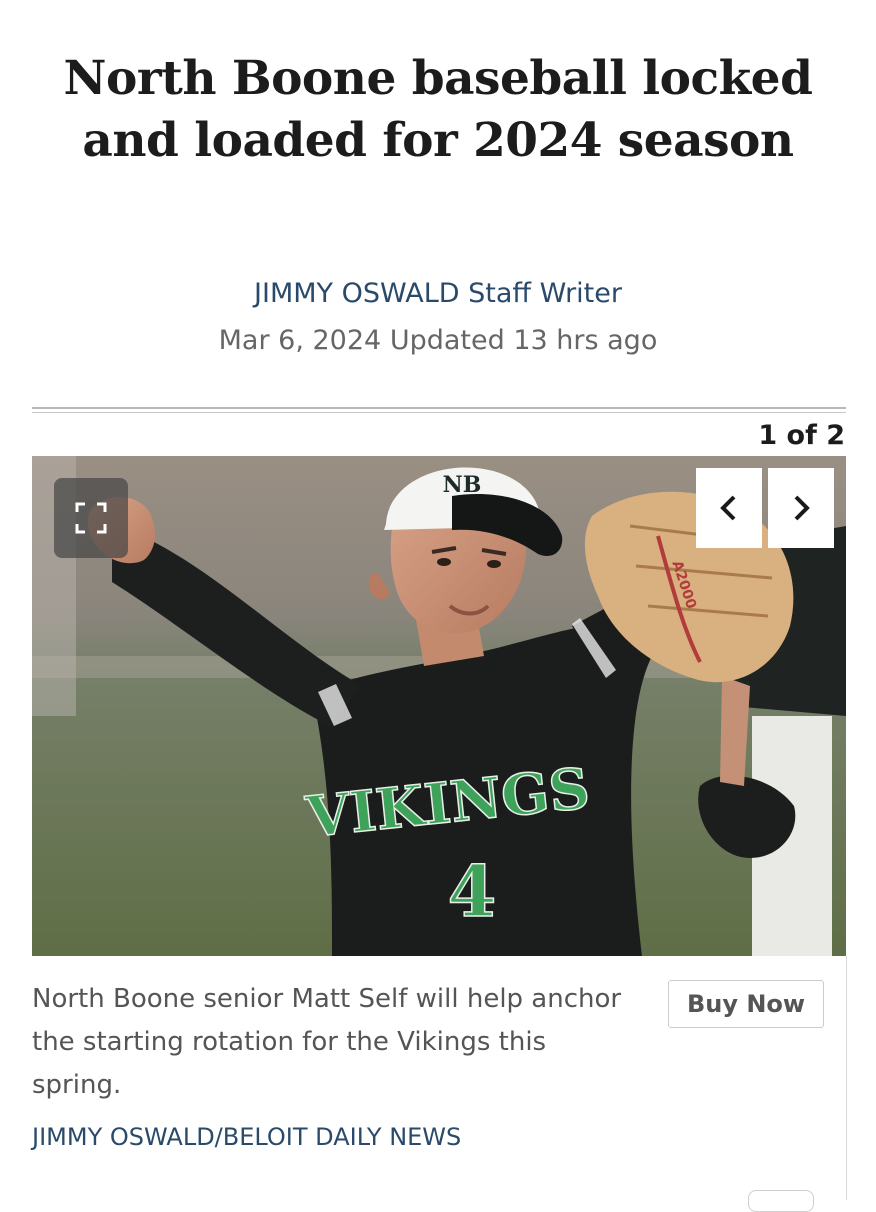 The width and height of the screenshot is (876, 1212). What do you see at coordinates (247, 1137) in the screenshot?
I see `photo-credit: JIMMY OSWALD/BELOIT DAILY NEWS` at bounding box center [247, 1137].